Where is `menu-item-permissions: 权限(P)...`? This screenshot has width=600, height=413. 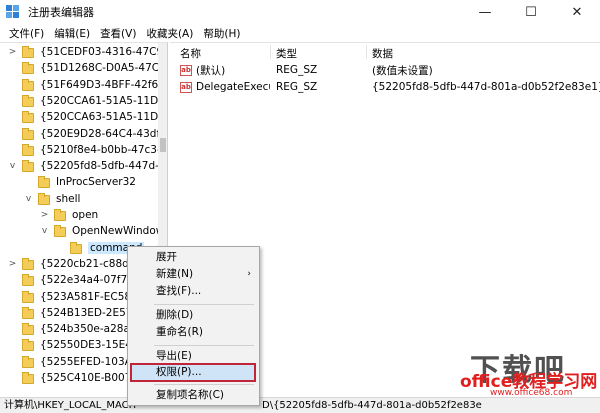 menu-item-permissions: 权限(P)... is located at coordinates (193, 372).